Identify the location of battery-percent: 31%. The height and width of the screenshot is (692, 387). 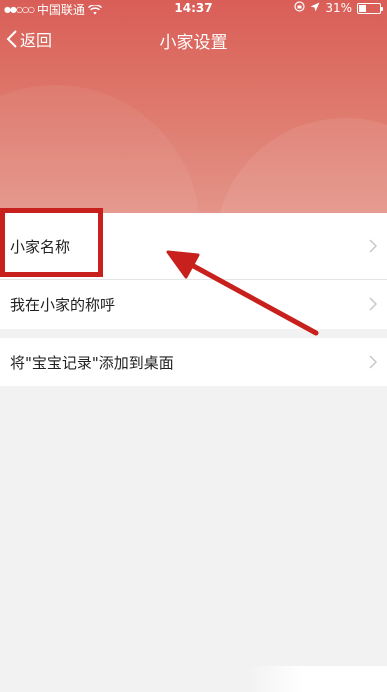
(338, 8).